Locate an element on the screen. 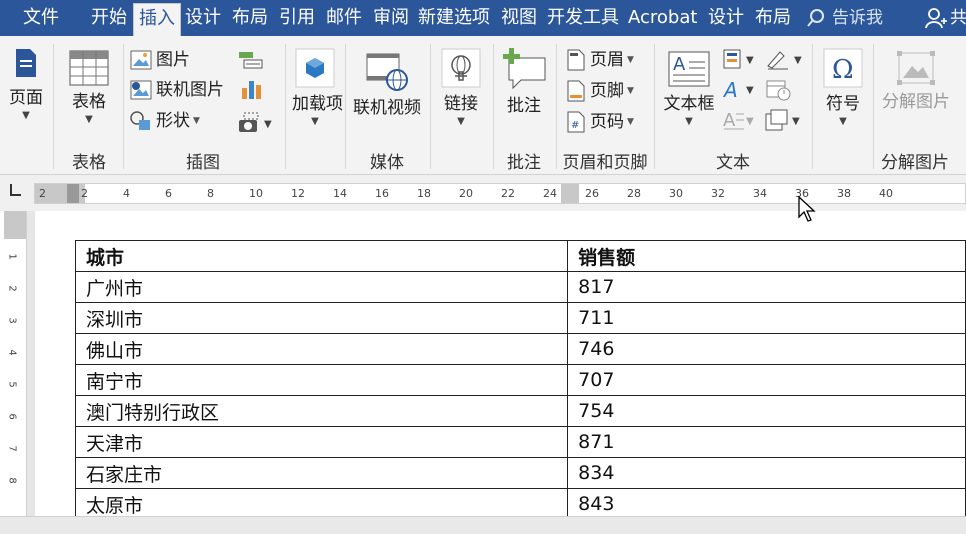 The height and width of the screenshot is (534, 966). symbol-button: Ω 符号 ▼ is located at coordinates (843, 88).